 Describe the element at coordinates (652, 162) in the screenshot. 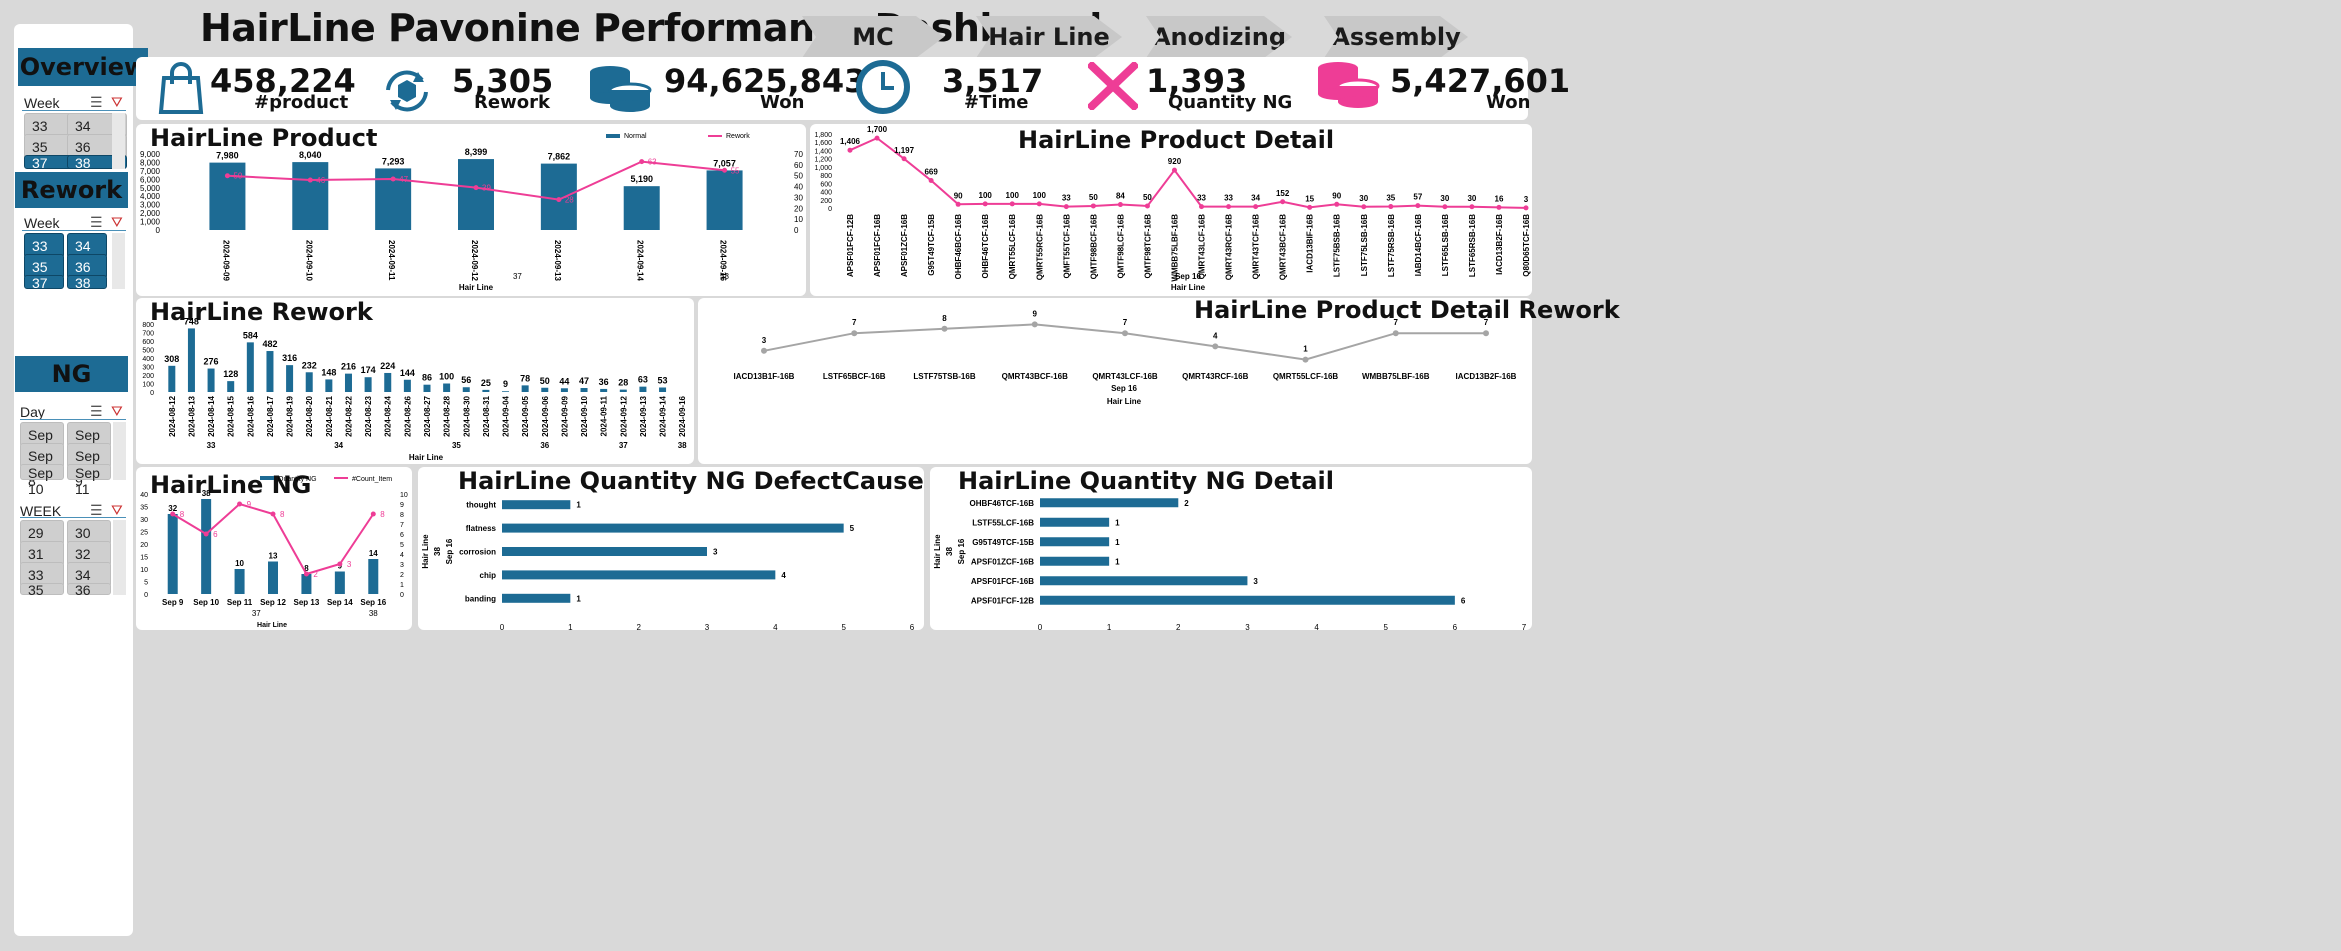

I see `line-value-label: 63` at that location.